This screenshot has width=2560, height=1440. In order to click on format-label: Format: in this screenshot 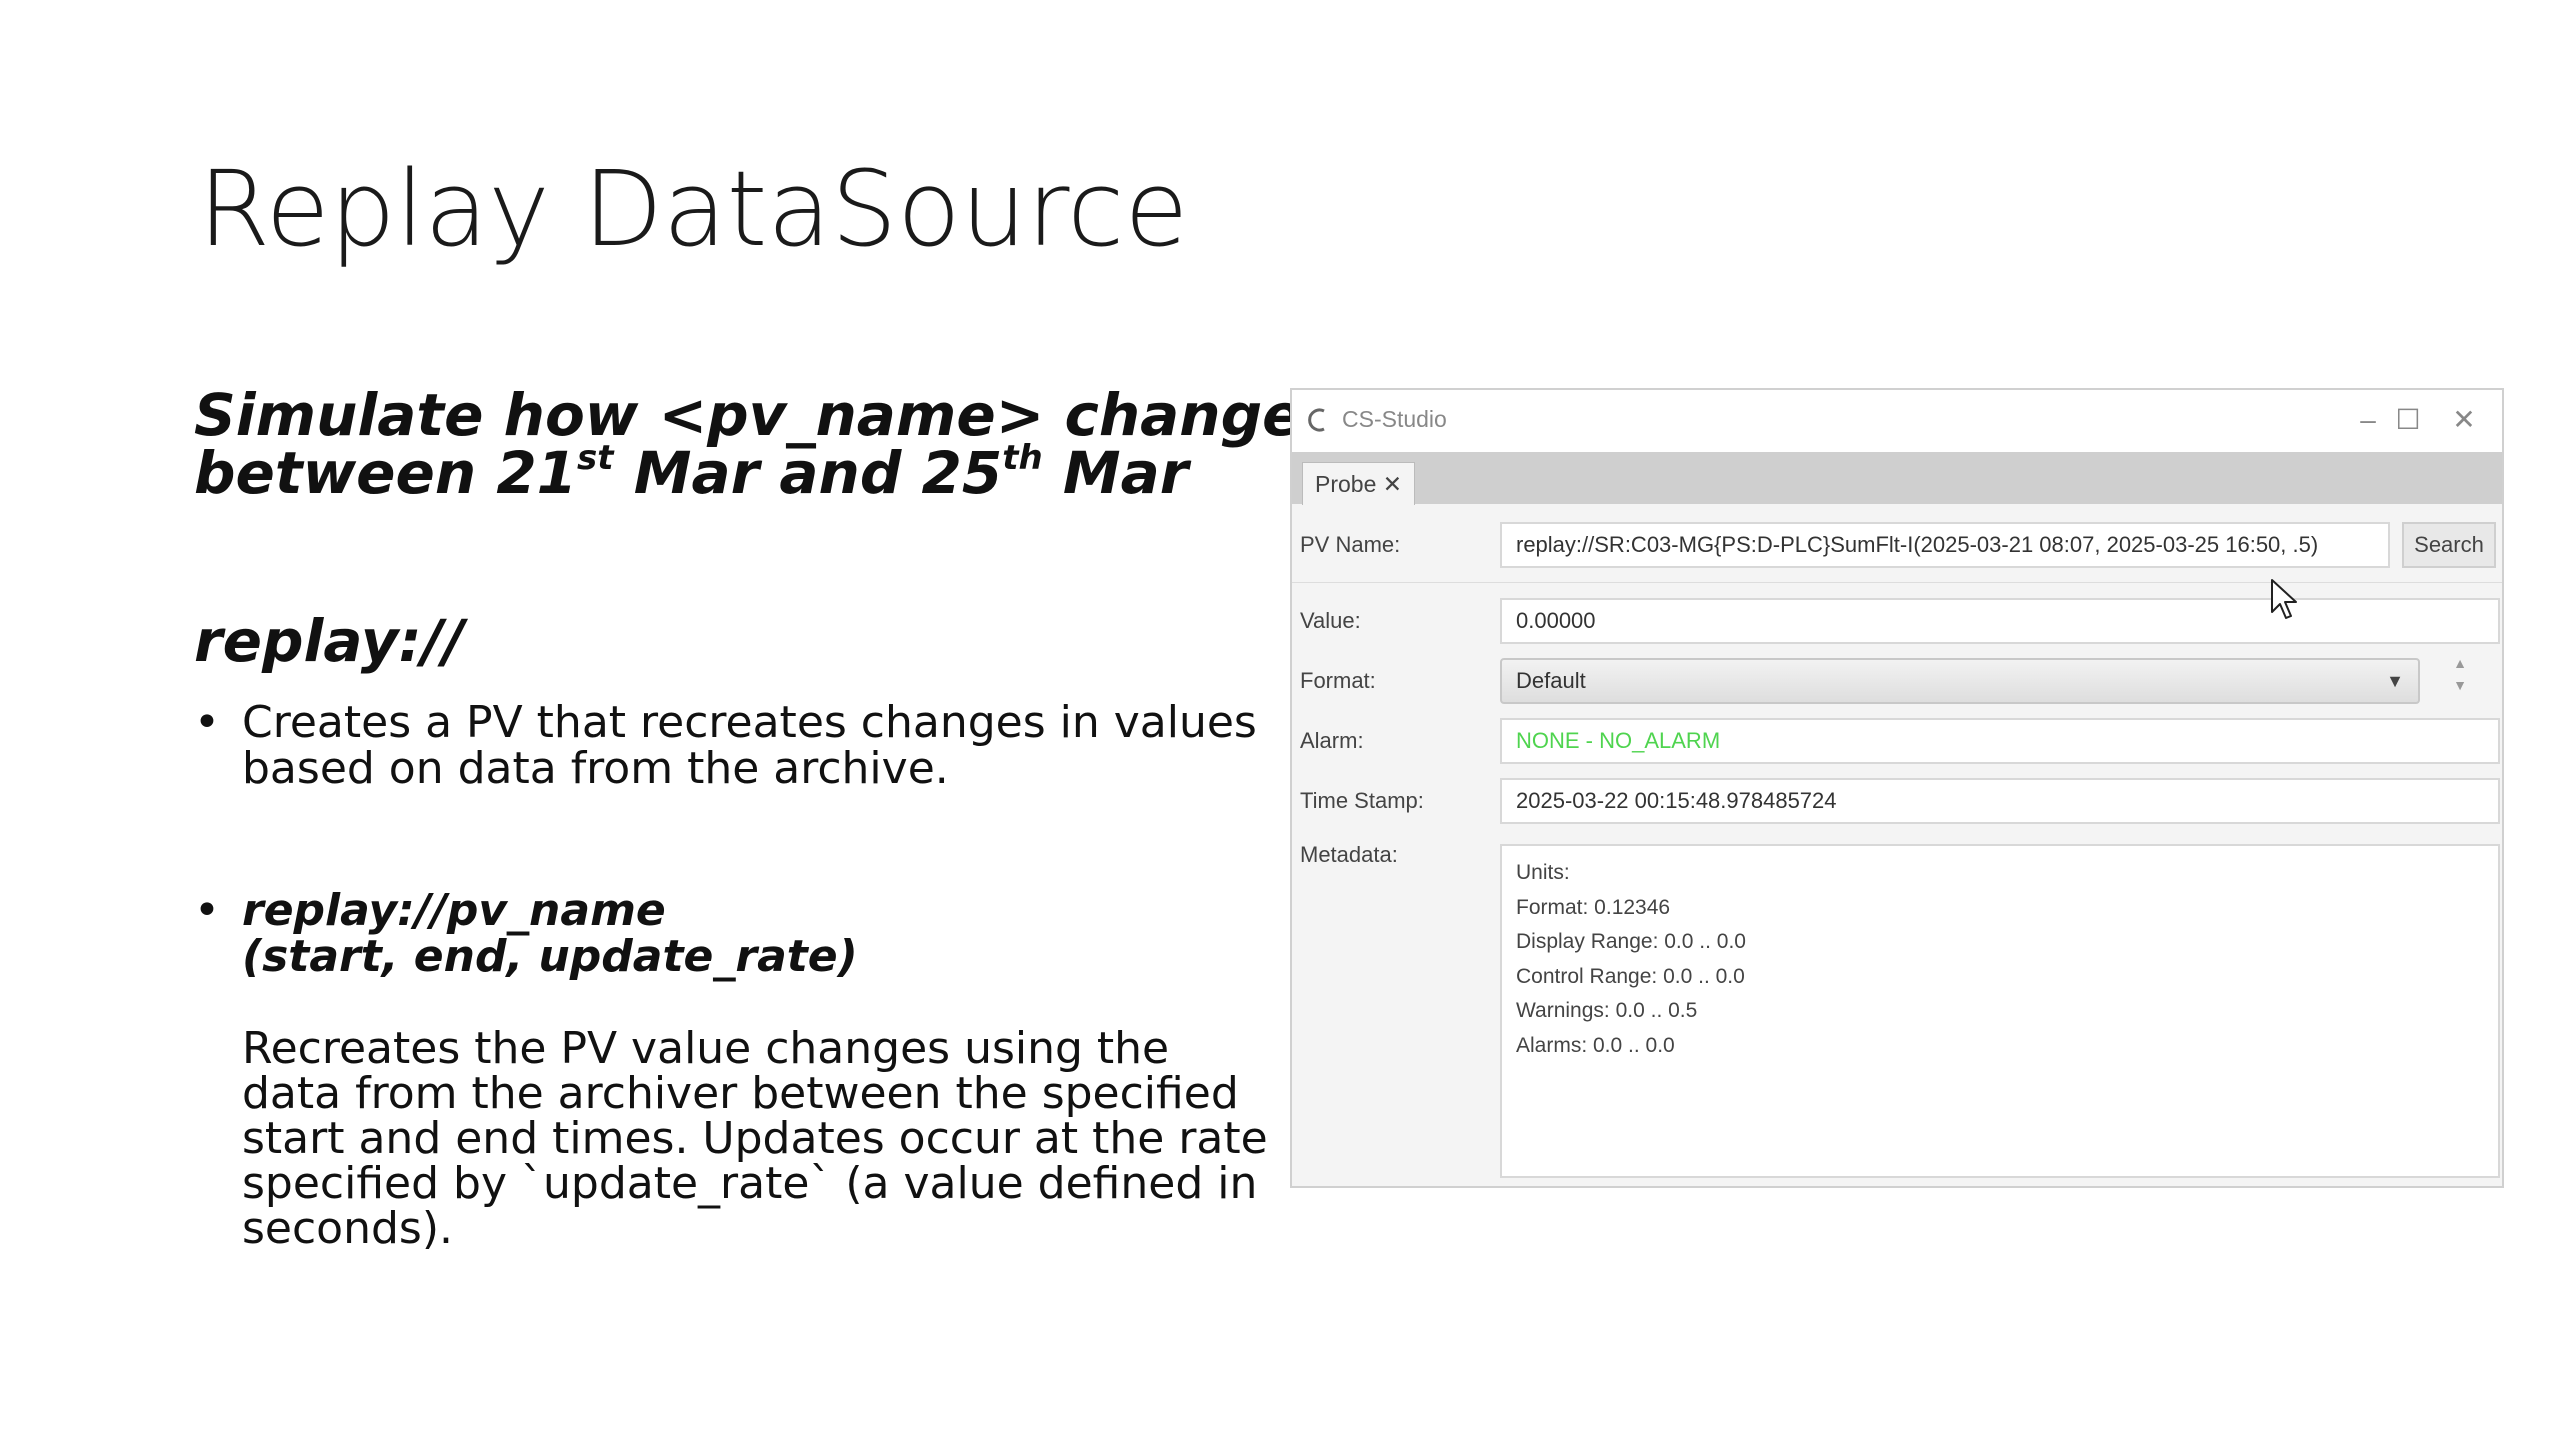, I will do `click(1338, 680)`.